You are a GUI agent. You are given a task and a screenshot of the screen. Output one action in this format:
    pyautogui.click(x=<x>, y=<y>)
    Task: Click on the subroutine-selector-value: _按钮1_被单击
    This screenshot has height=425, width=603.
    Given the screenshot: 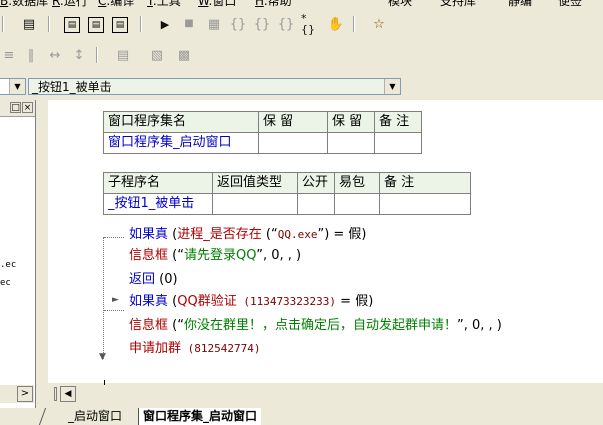 What is the action you would take?
    pyautogui.click(x=72, y=87)
    